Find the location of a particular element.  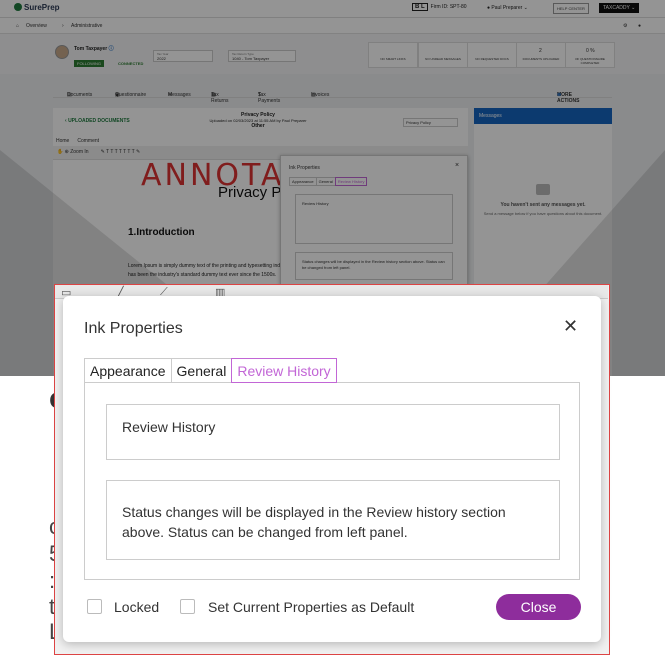

locked-label: Locked is located at coordinates (137, 607).